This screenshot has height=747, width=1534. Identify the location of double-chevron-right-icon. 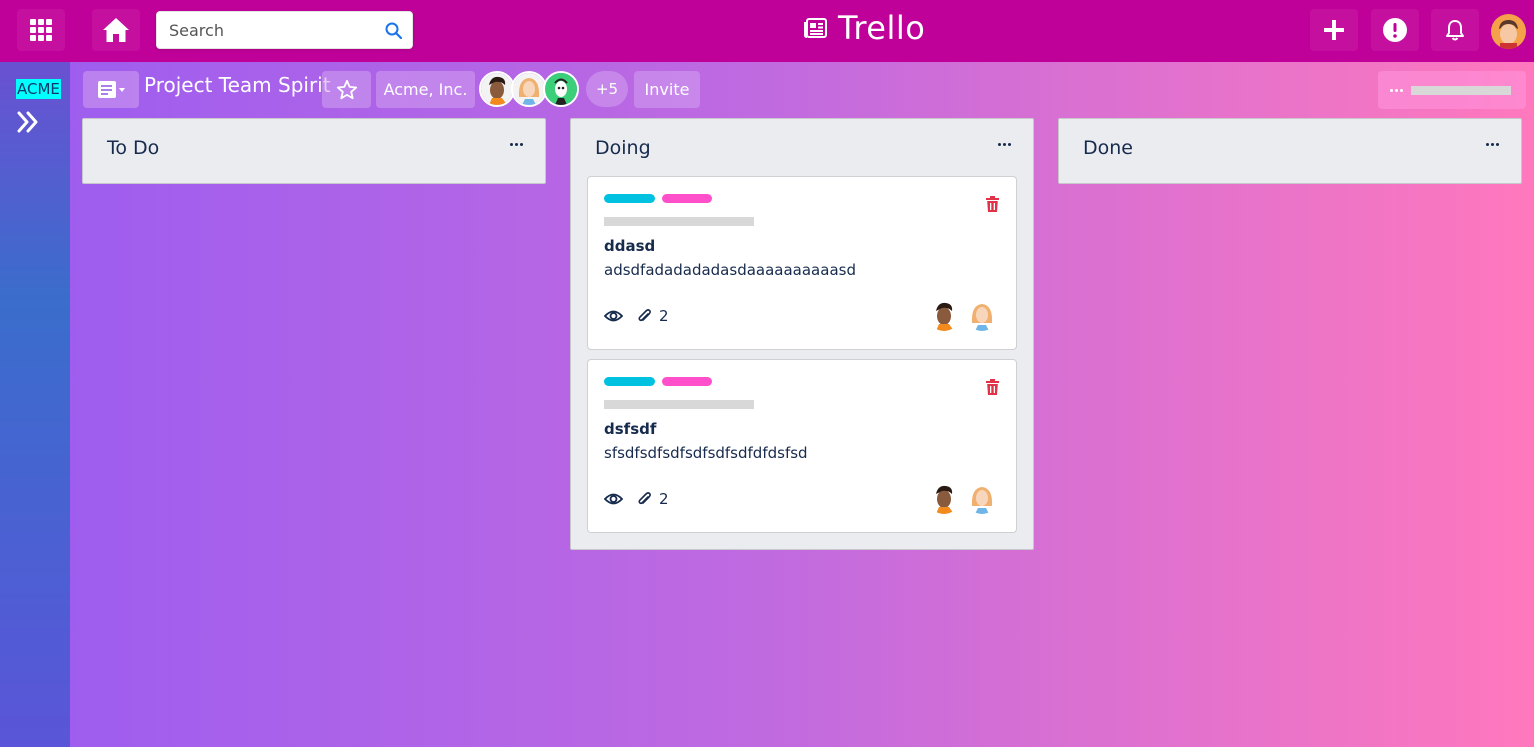
(27, 122).